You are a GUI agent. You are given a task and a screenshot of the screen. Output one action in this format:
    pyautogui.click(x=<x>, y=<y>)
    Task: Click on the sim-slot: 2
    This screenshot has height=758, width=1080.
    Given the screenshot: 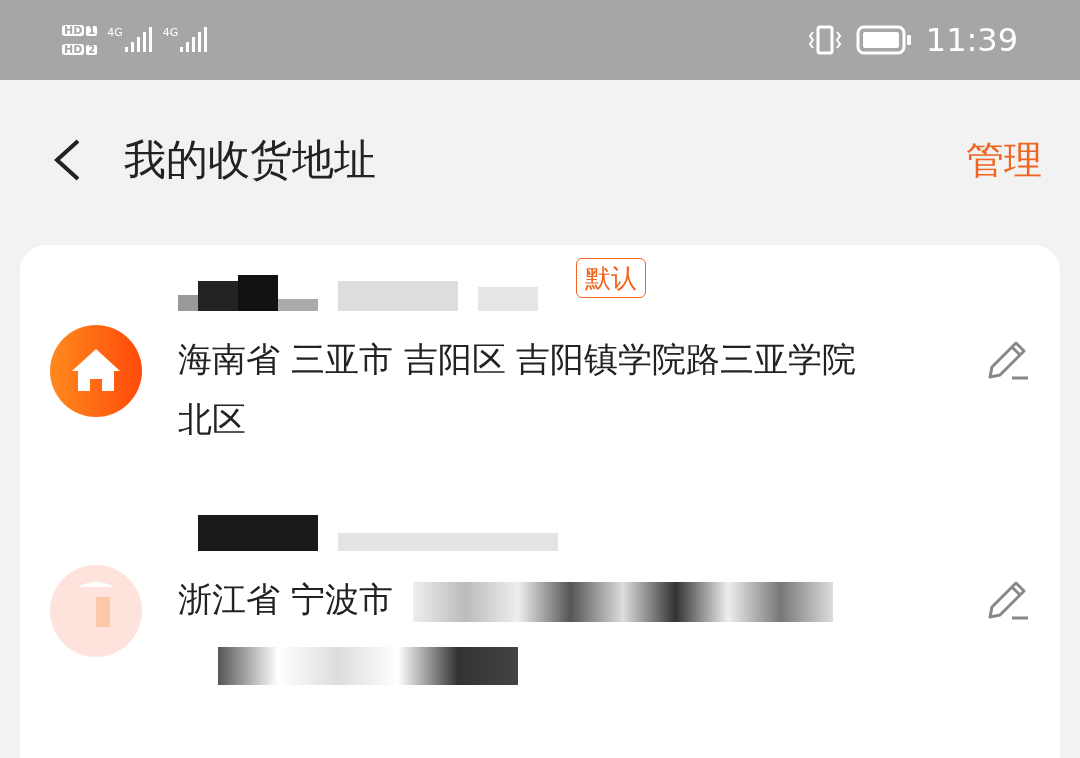 What is the action you would take?
    pyautogui.click(x=92, y=49)
    